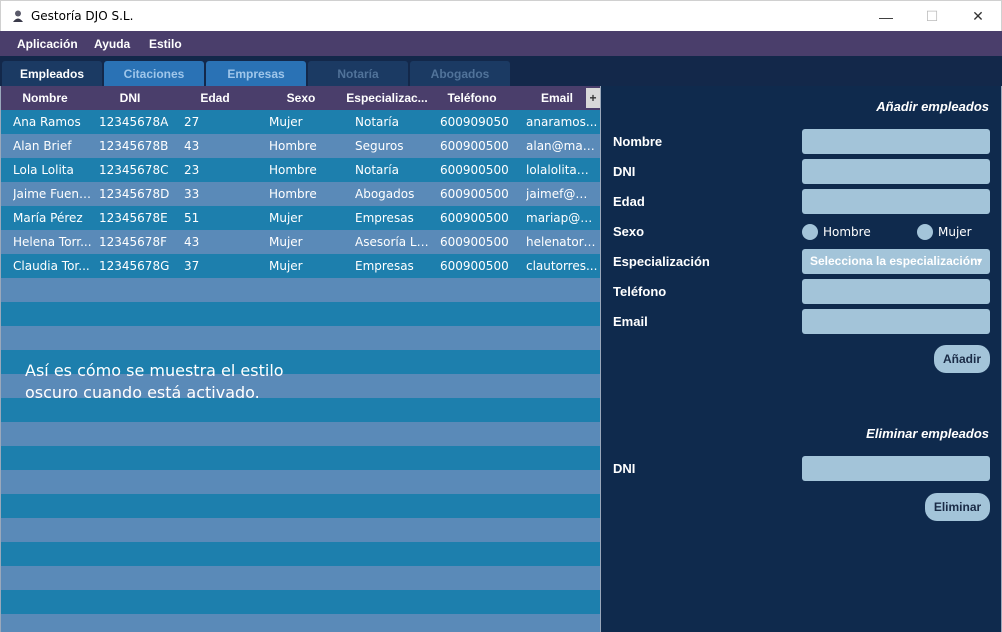 Image resolution: width=1002 pixels, height=632 pixels. I want to click on add-column-button: +, so click(593, 98).